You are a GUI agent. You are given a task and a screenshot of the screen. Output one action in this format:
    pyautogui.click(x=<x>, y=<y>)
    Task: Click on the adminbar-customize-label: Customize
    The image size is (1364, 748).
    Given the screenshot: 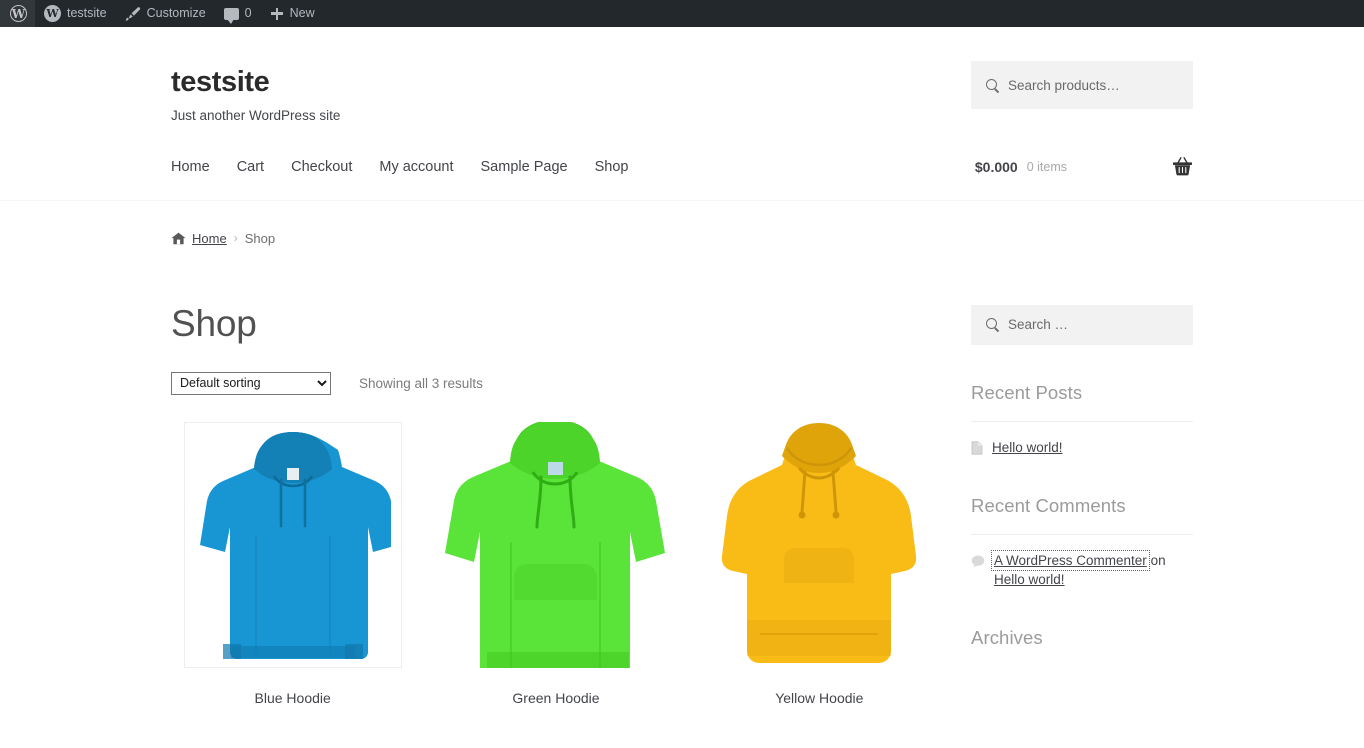 What is the action you would take?
    pyautogui.click(x=176, y=13)
    